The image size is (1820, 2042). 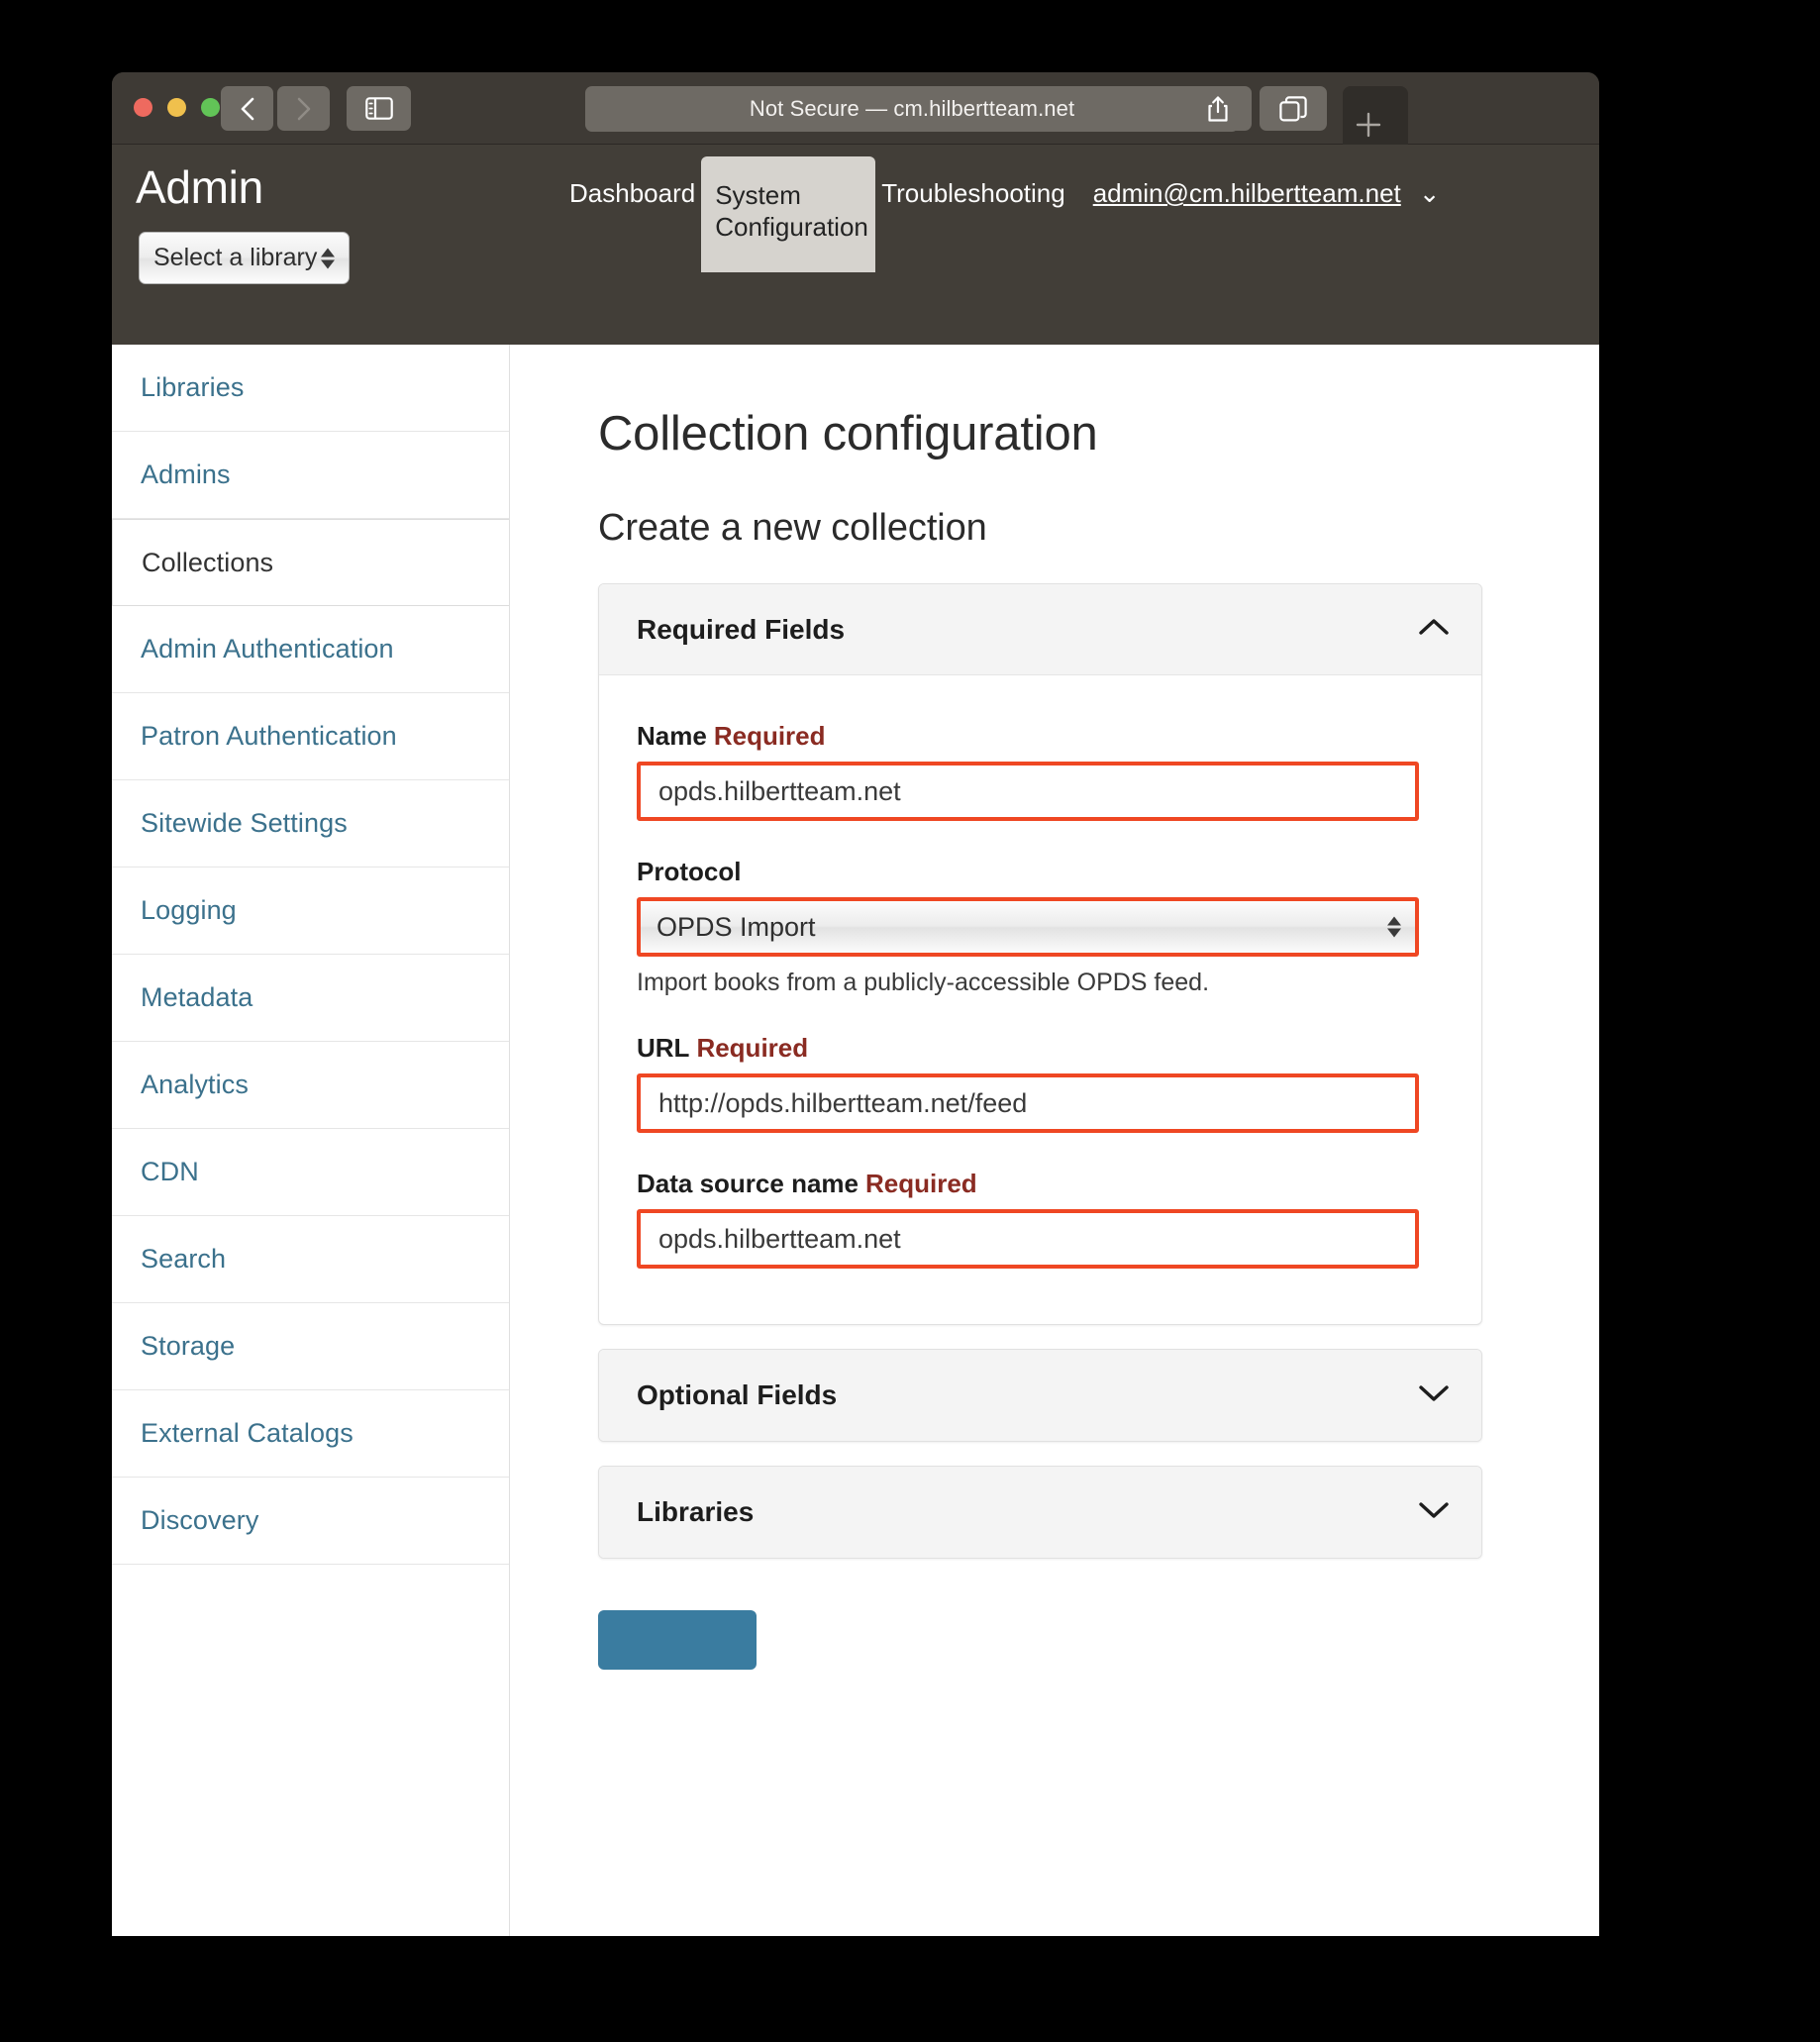 I want to click on protocol-select: OPDS Import, so click(x=1028, y=927).